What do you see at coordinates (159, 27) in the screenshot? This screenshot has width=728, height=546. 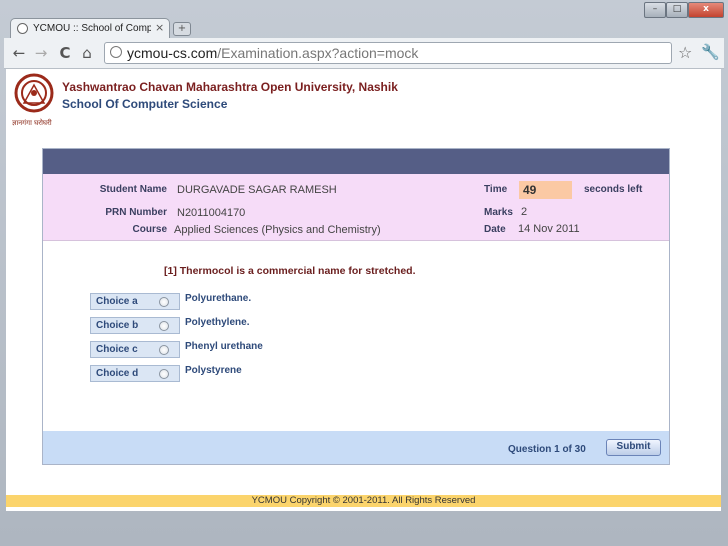 I see `tab-close-icon: ×` at bounding box center [159, 27].